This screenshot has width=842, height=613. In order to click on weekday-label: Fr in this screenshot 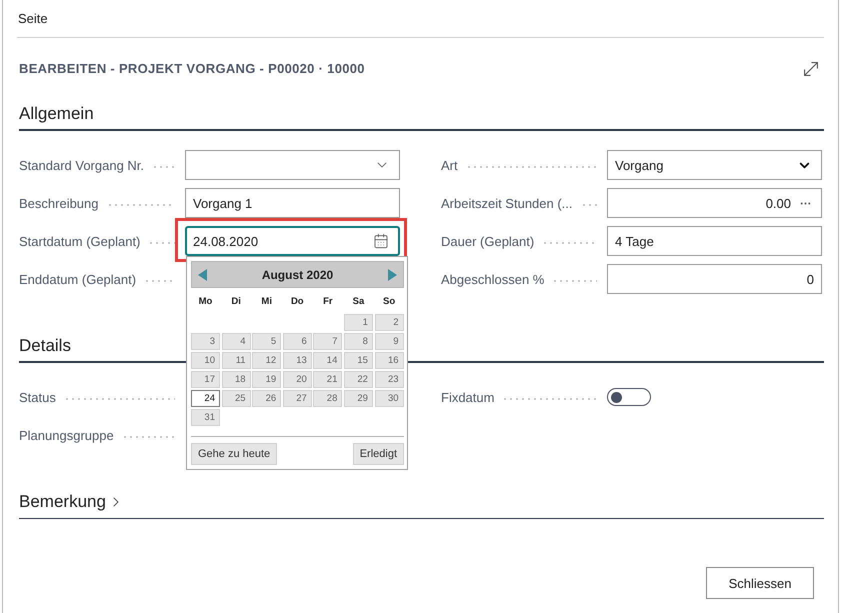, I will do `click(328, 302)`.